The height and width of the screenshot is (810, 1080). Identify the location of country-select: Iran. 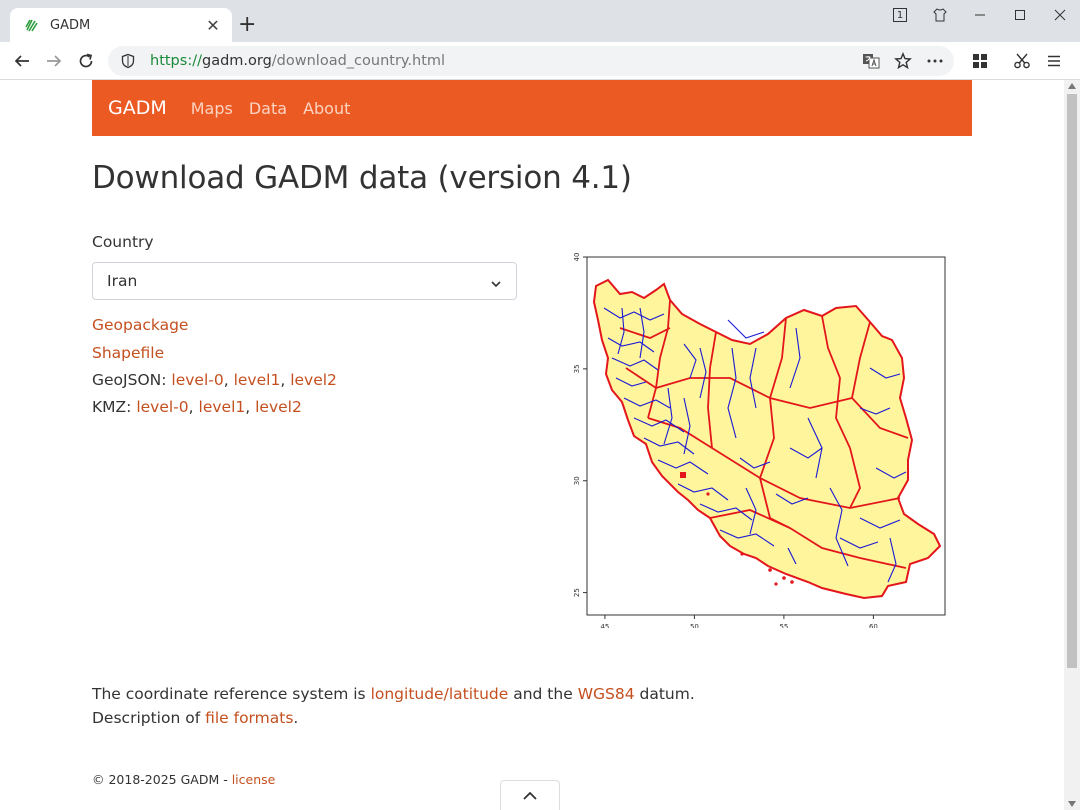
(304, 281).